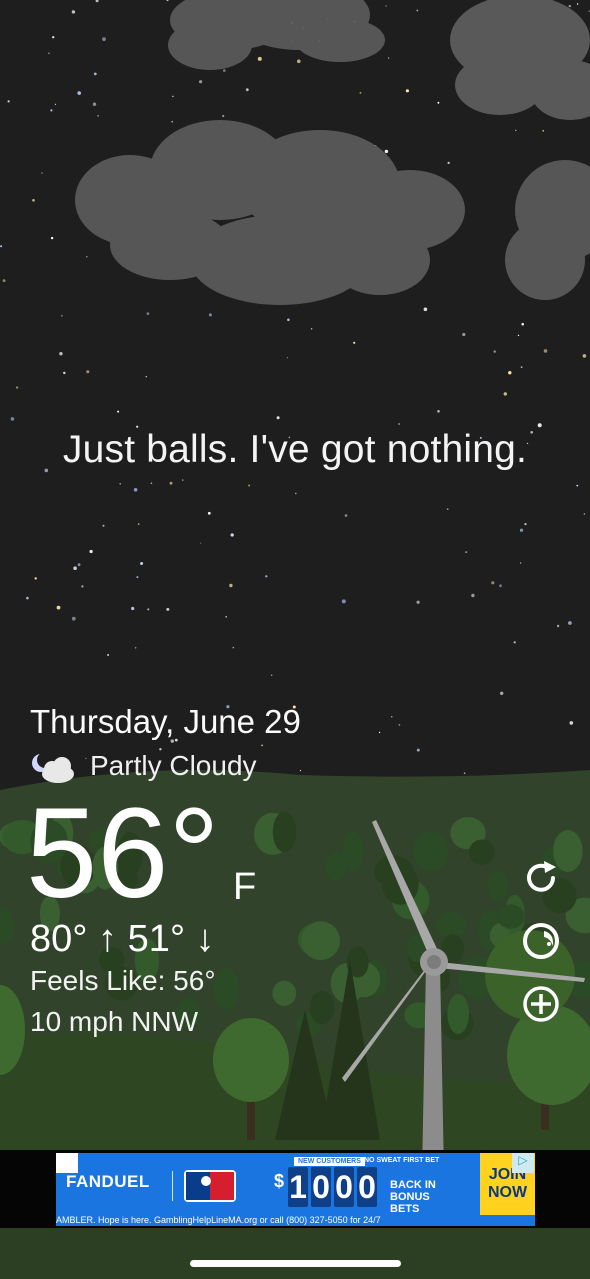 The height and width of the screenshot is (1279, 590). I want to click on refresh-icon, so click(541, 878).